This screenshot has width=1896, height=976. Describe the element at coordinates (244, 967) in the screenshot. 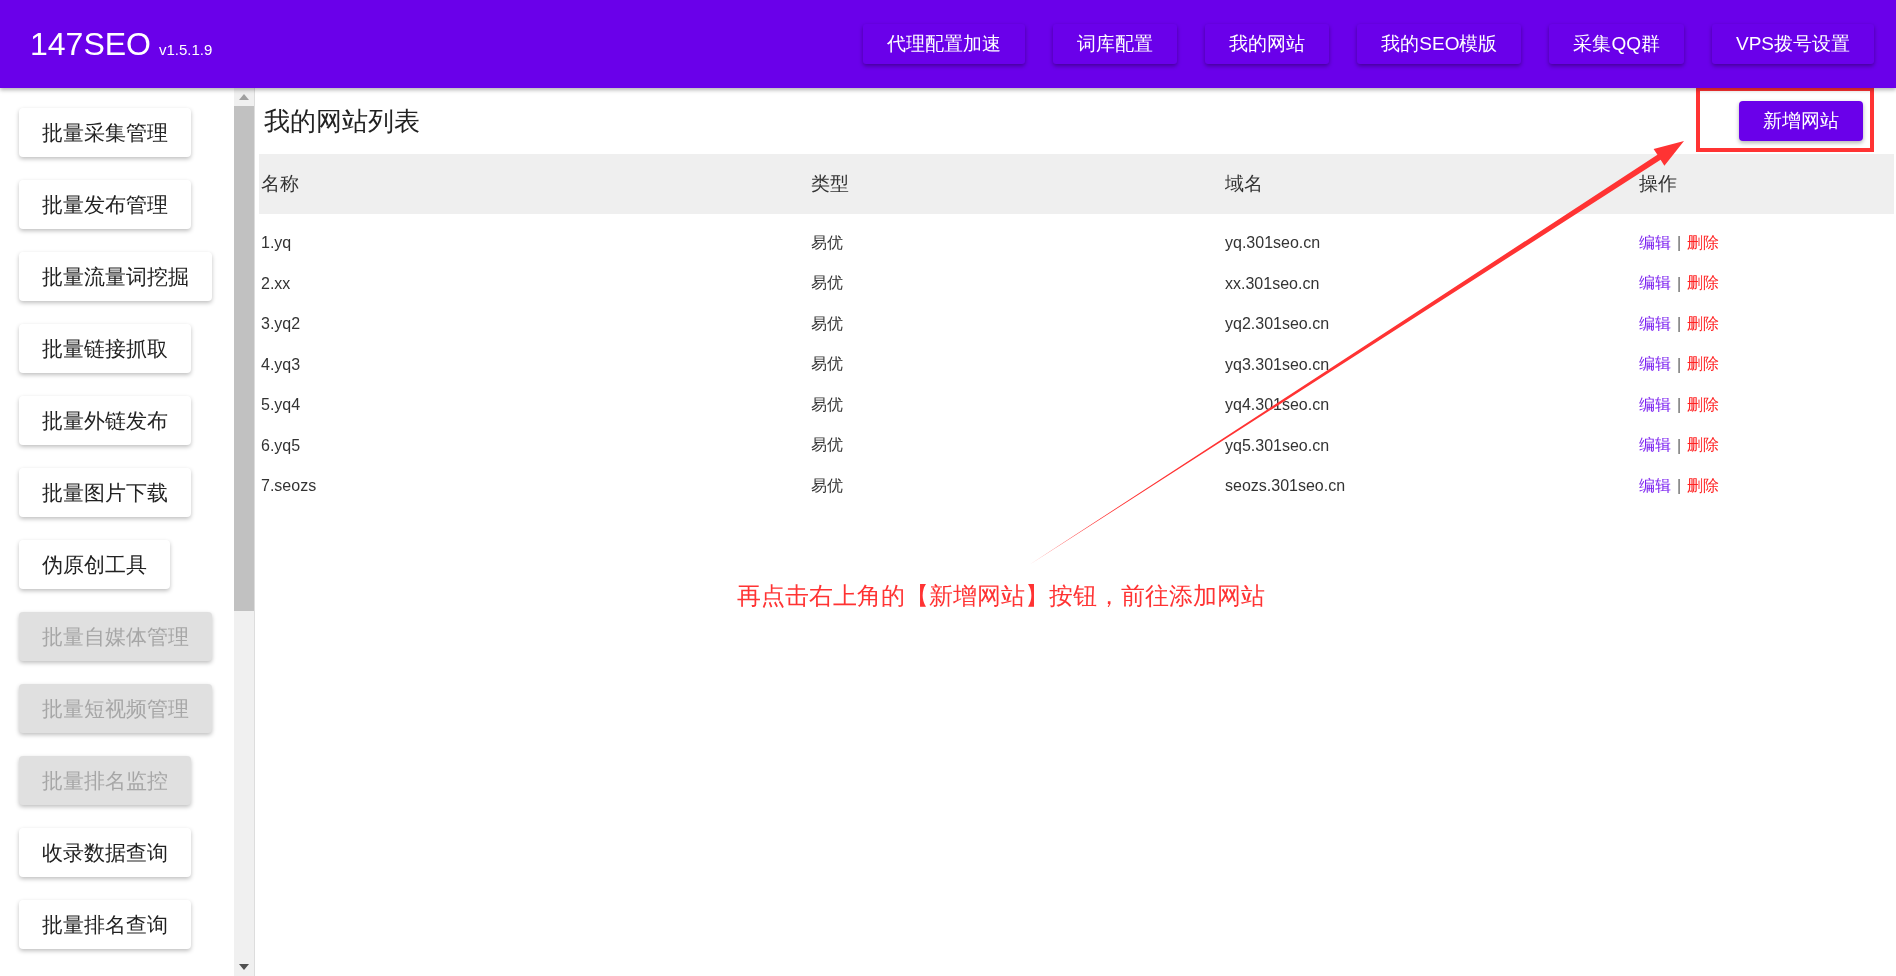

I see `scroll-down-icon` at that location.